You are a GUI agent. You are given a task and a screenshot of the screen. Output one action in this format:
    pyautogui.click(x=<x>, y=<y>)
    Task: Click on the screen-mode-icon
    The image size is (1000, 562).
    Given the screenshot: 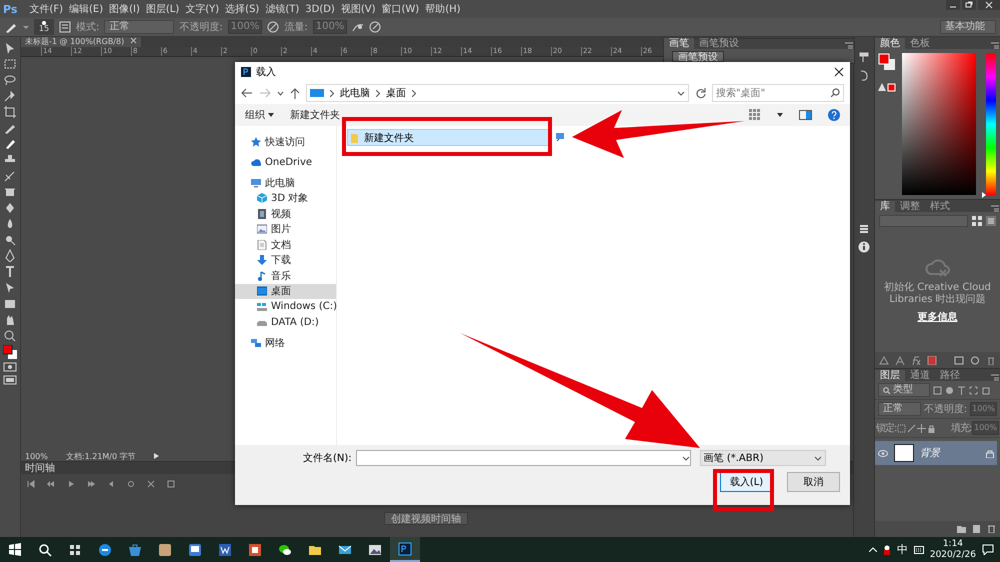 What is the action you would take?
    pyautogui.click(x=10, y=380)
    